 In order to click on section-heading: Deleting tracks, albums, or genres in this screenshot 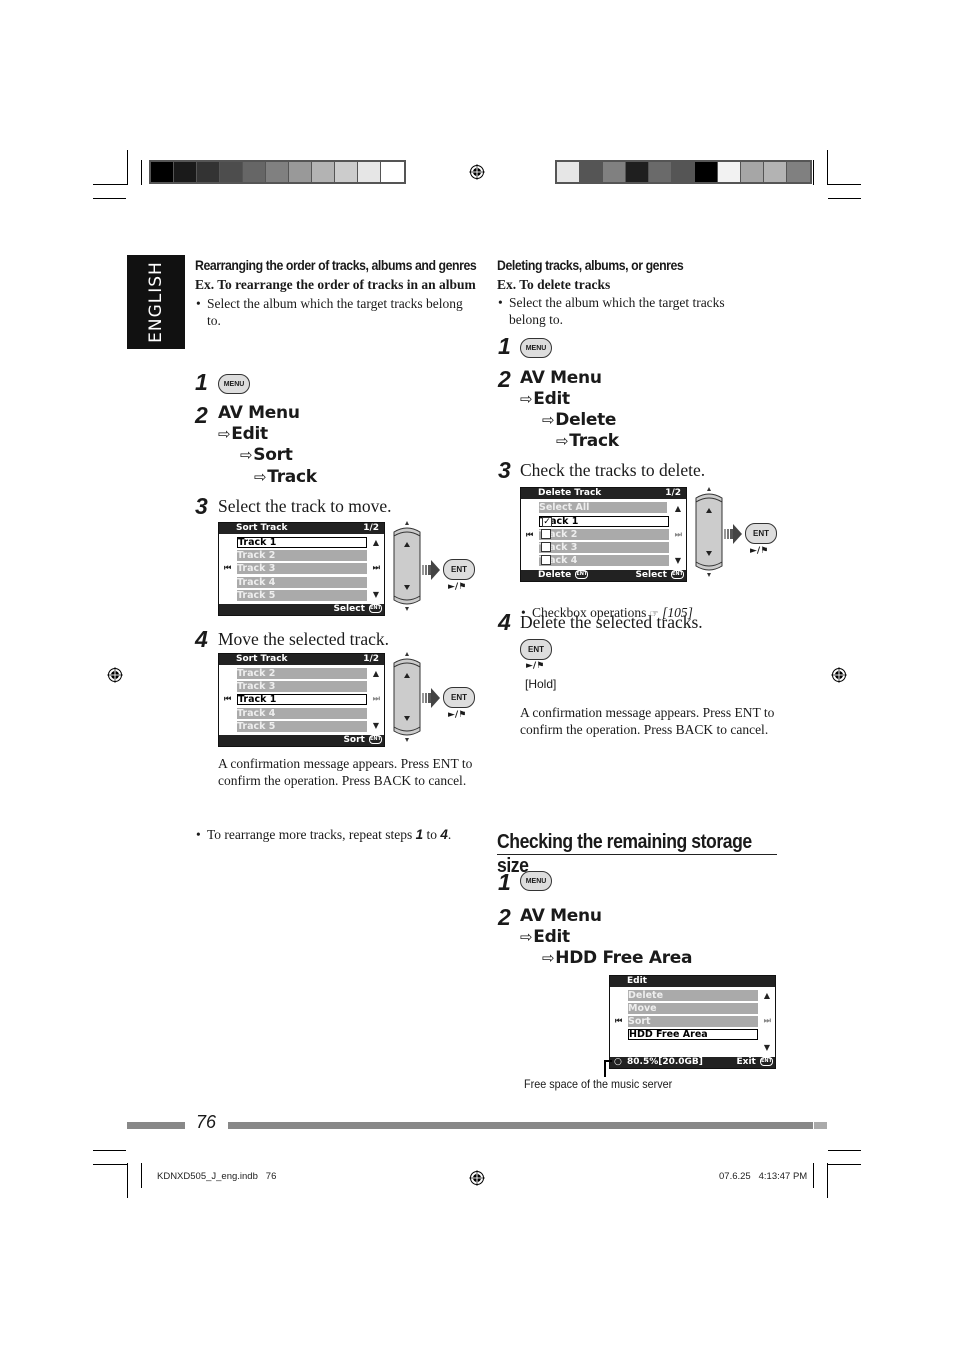, I will do `click(590, 265)`.